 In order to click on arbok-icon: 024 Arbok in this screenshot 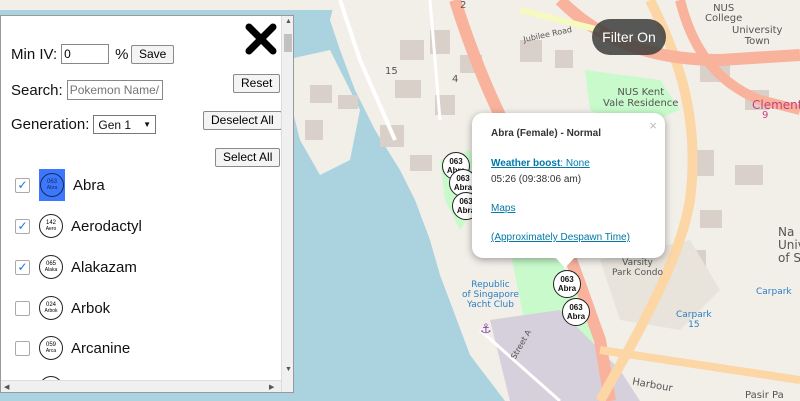, I will do `click(51, 308)`.